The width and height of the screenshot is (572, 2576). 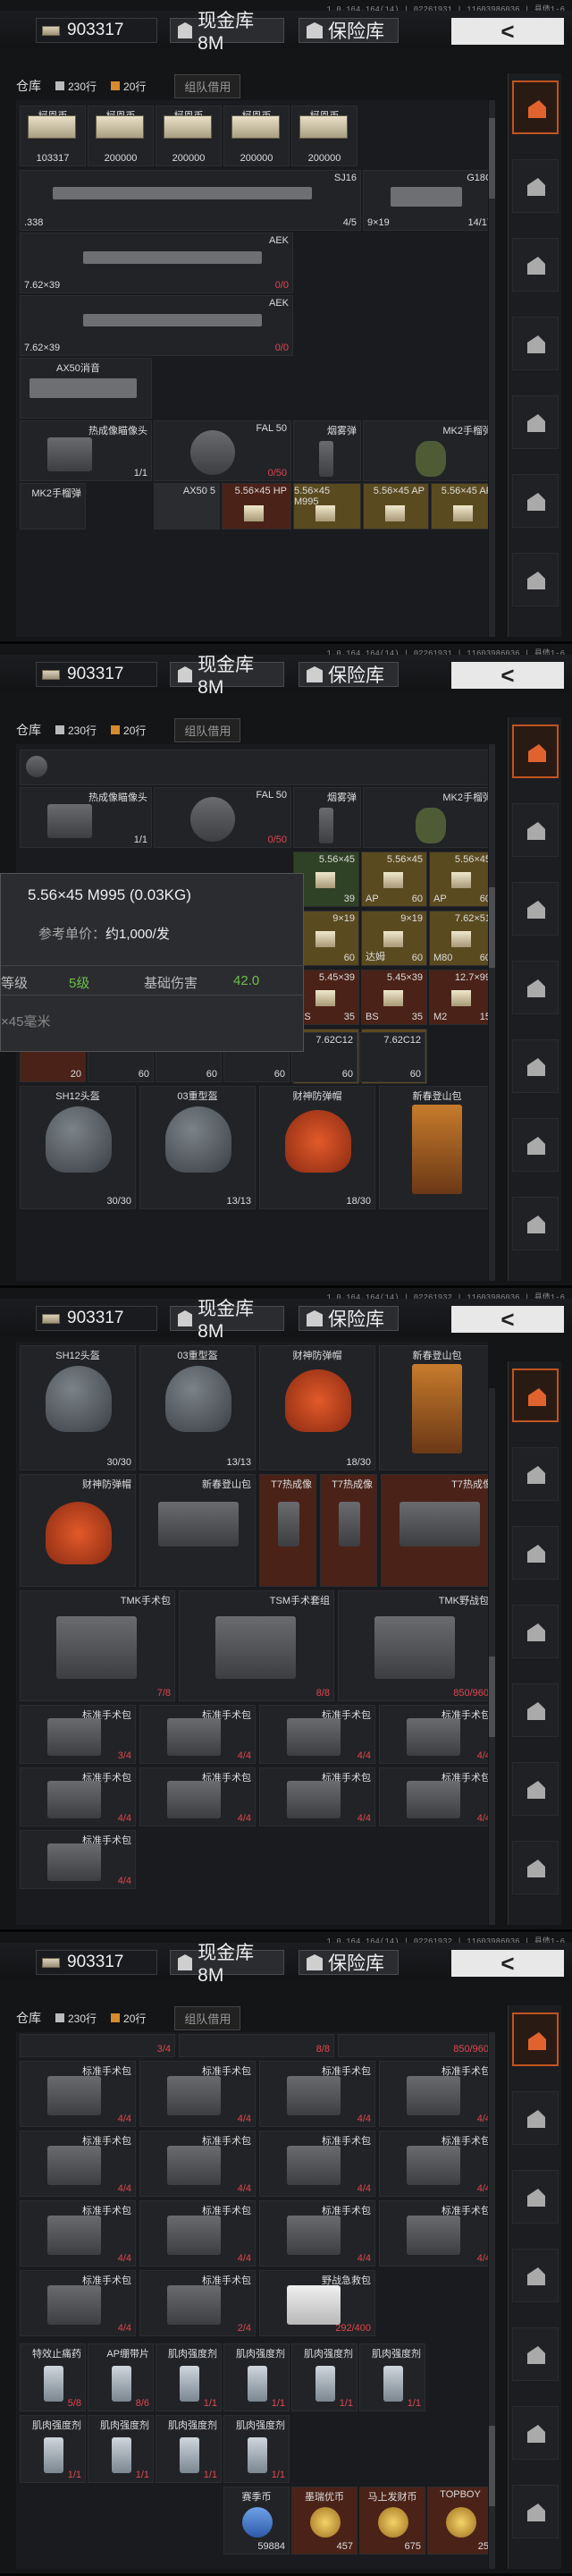 I want to click on category-ammo-button, so click(x=536, y=1145).